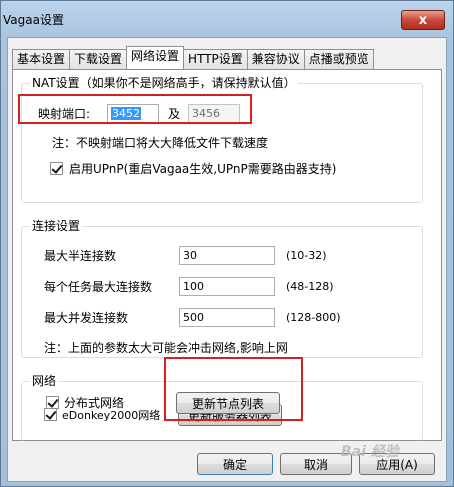  What do you see at coordinates (56, 168) in the screenshot?
I see `upnp-checkbox` at bounding box center [56, 168].